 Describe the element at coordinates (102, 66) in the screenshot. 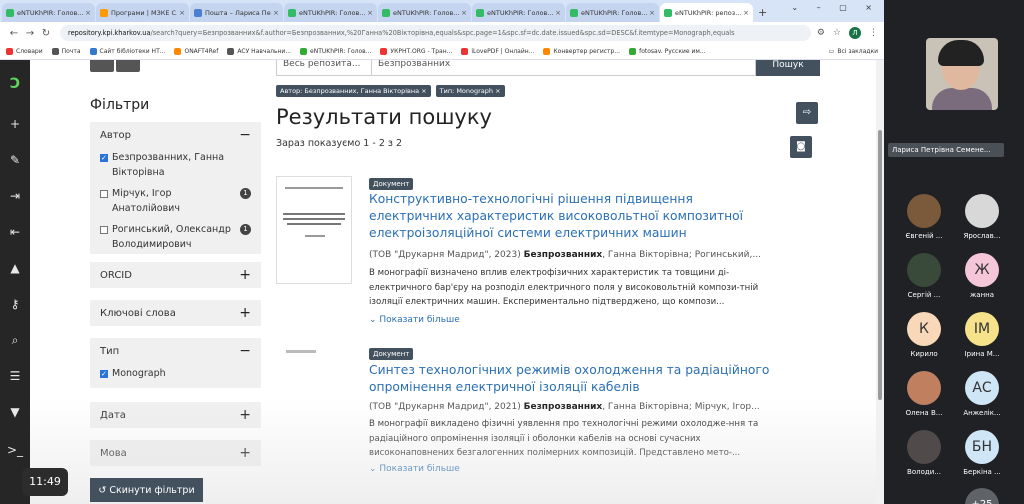

I see `list-view-button` at that location.